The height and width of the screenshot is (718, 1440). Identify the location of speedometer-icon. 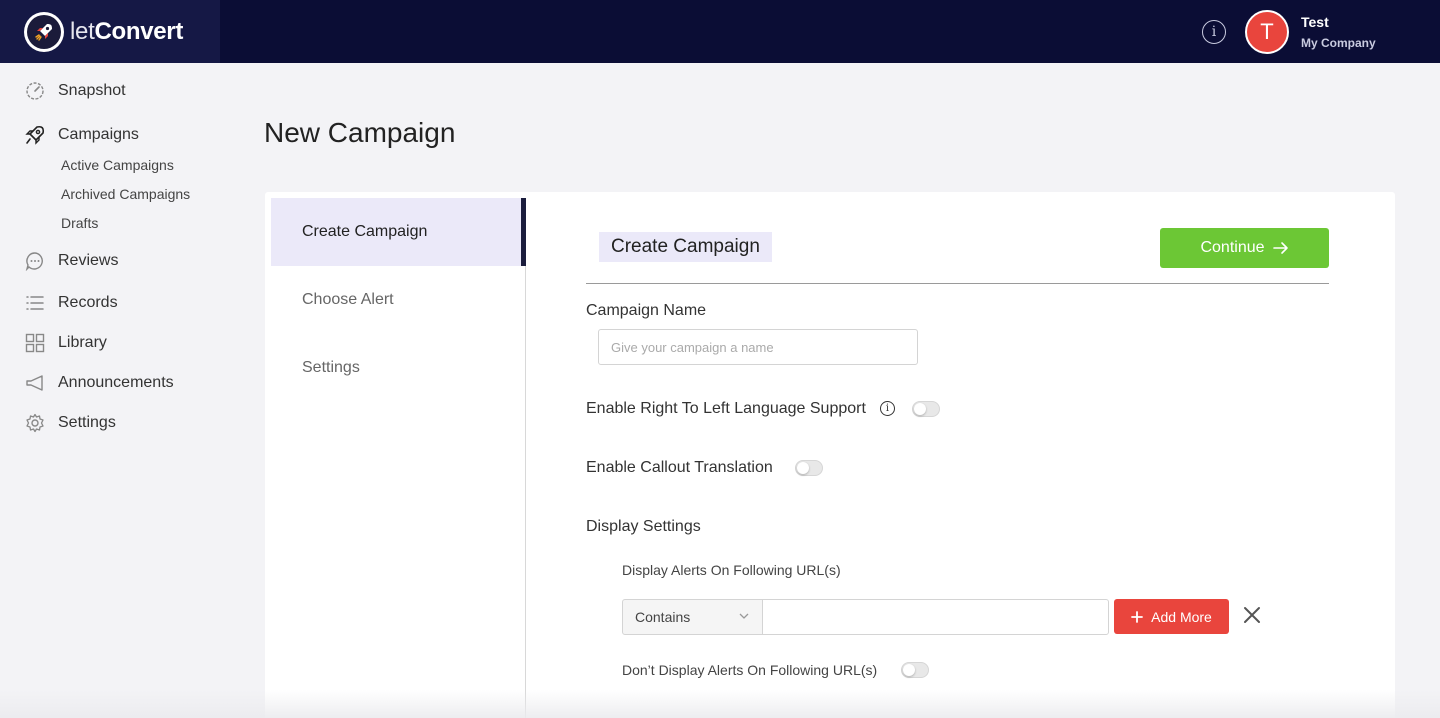
(35, 91).